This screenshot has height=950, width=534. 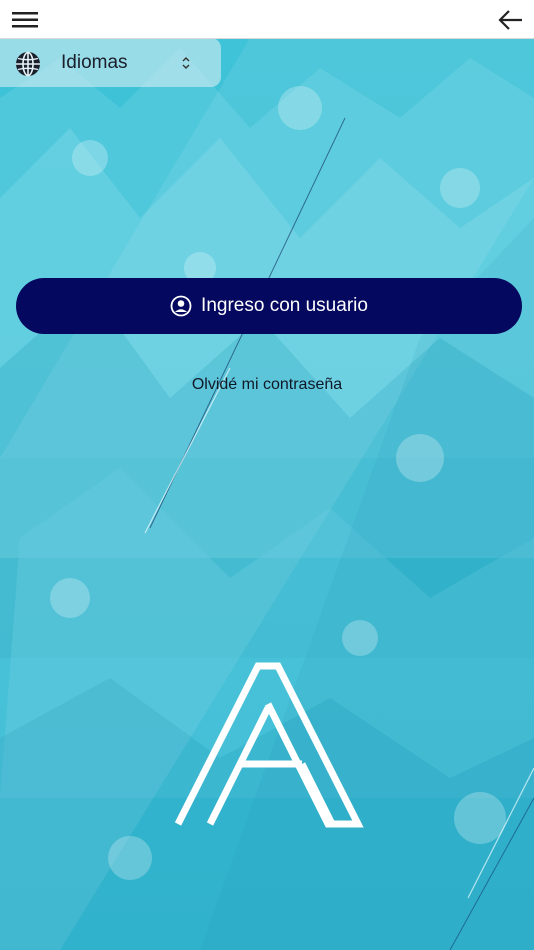 I want to click on chevron-up-down-icon, so click(x=186, y=63).